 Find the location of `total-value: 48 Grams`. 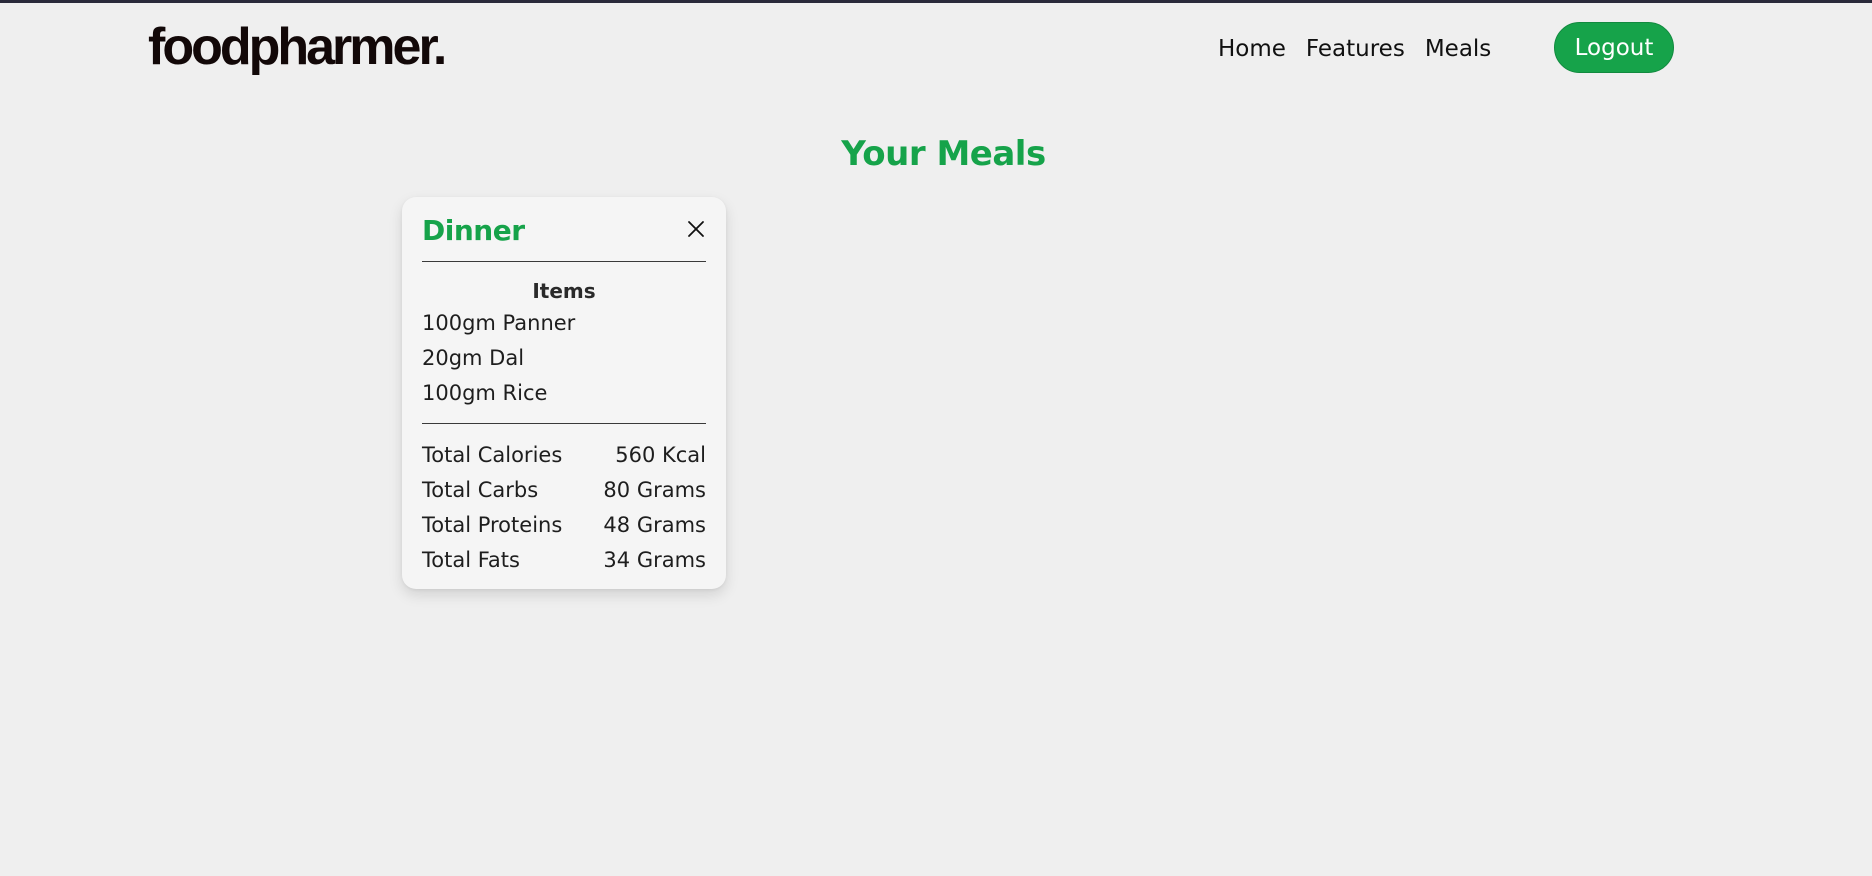

total-value: 48 Grams is located at coordinates (654, 525).